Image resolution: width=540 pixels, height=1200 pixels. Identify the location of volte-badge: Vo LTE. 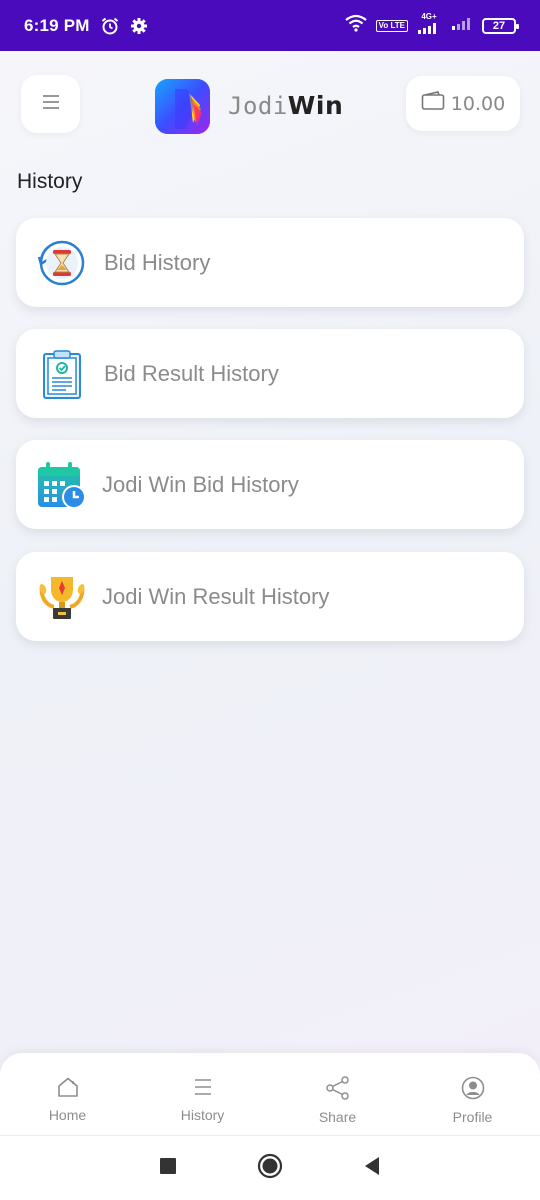
(391, 25).